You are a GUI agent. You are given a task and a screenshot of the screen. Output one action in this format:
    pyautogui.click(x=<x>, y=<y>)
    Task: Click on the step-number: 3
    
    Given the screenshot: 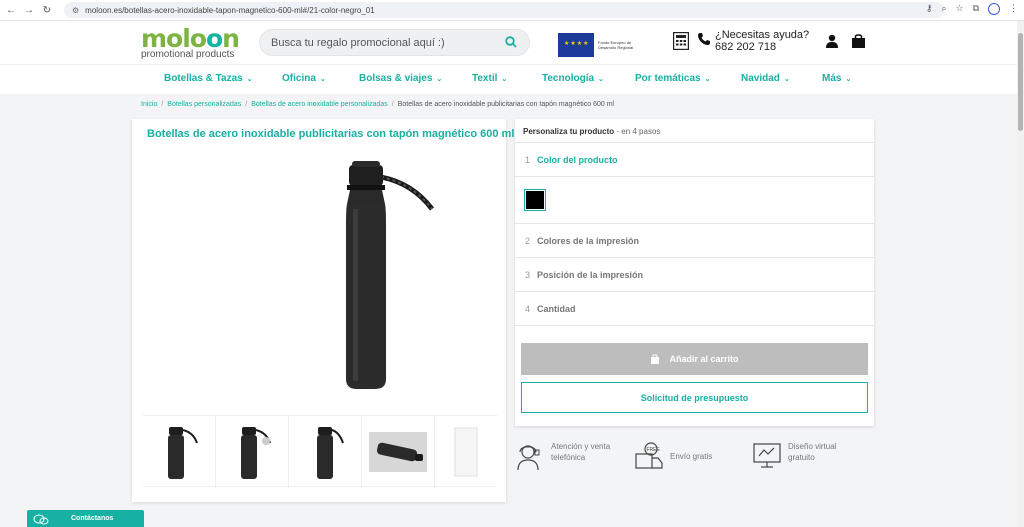 What is the action you would take?
    pyautogui.click(x=528, y=274)
    